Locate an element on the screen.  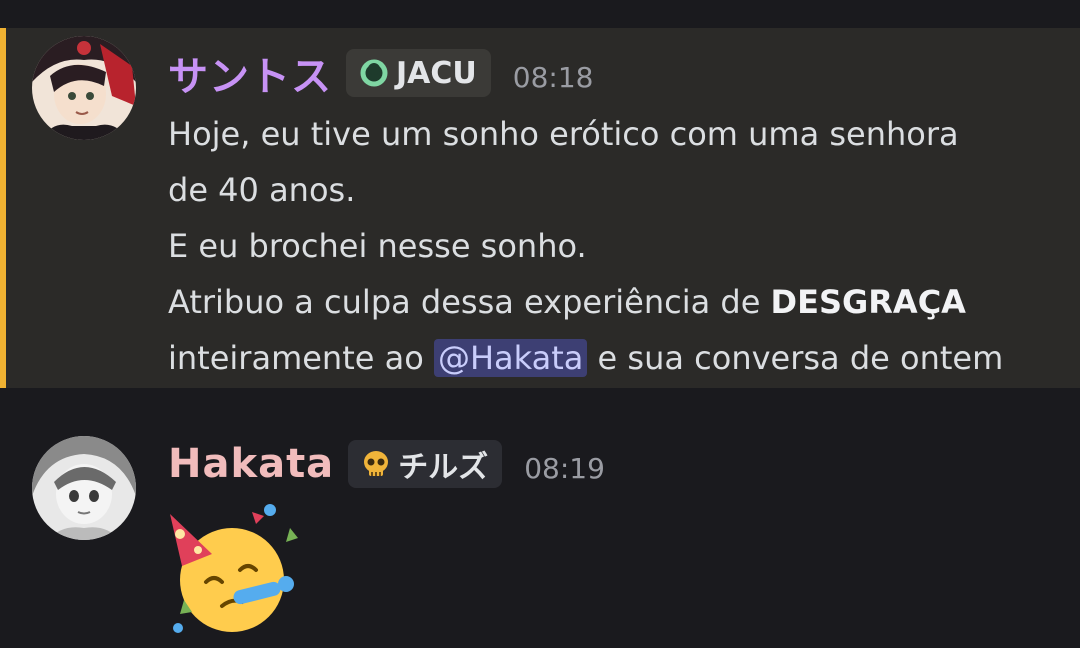
tag-label: チルズ is located at coordinates (443, 467).